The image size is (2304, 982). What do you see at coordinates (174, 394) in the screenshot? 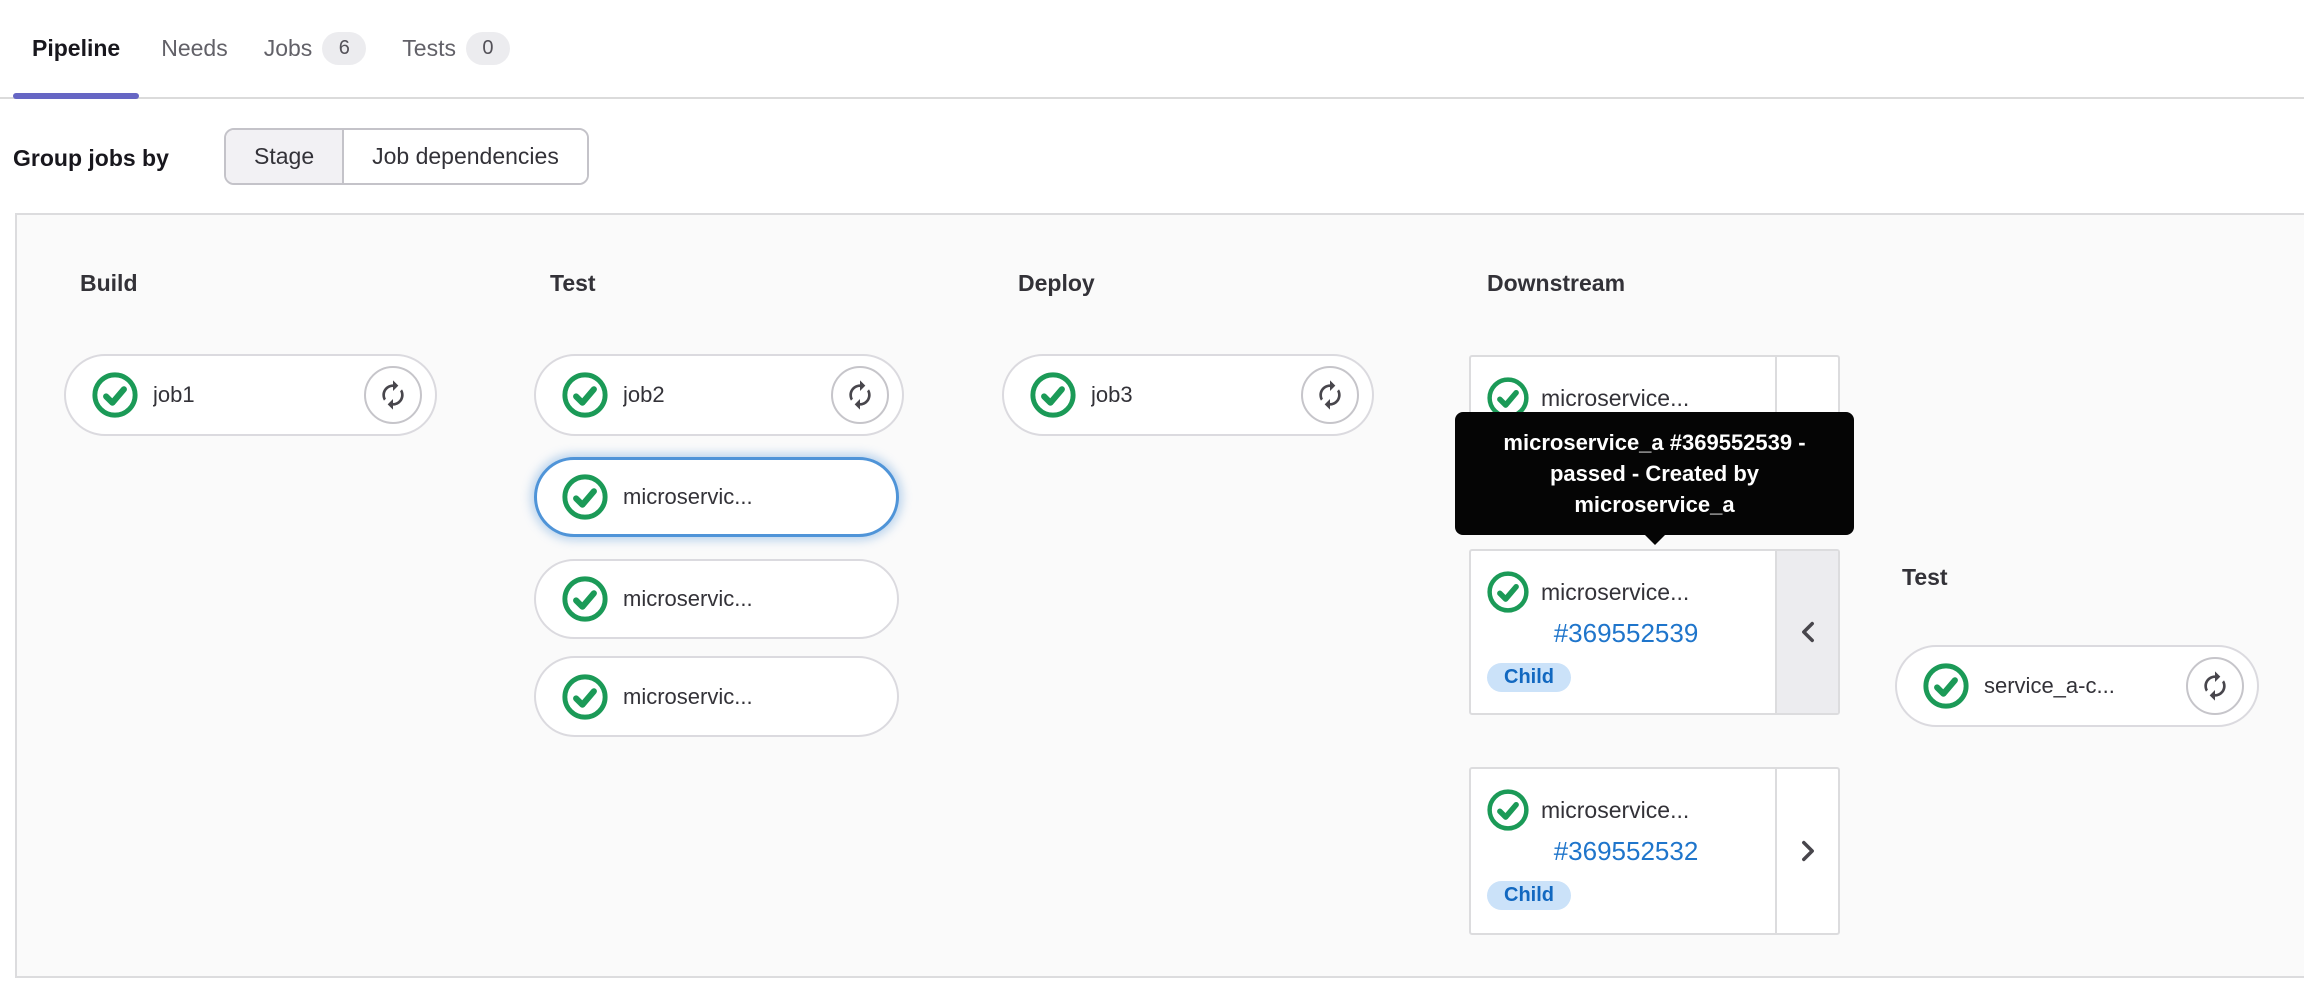
I see `job-name: job1` at bounding box center [174, 394].